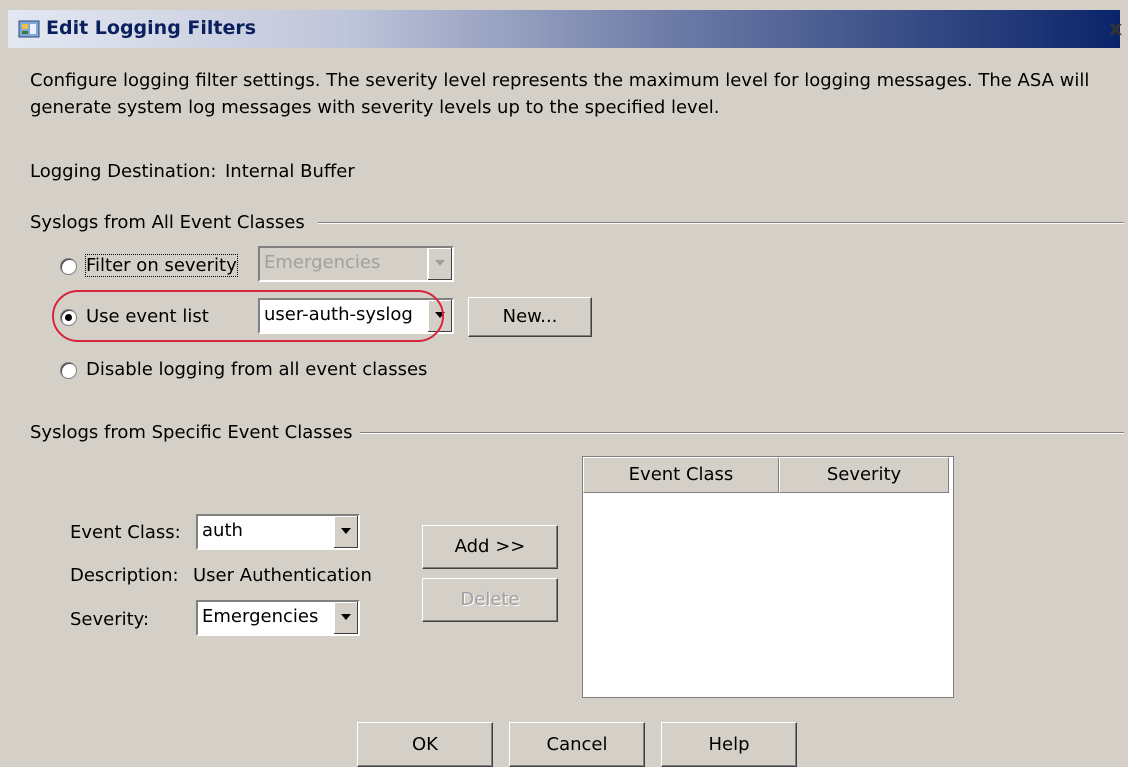  What do you see at coordinates (729, 744) in the screenshot?
I see `help-button: Help` at bounding box center [729, 744].